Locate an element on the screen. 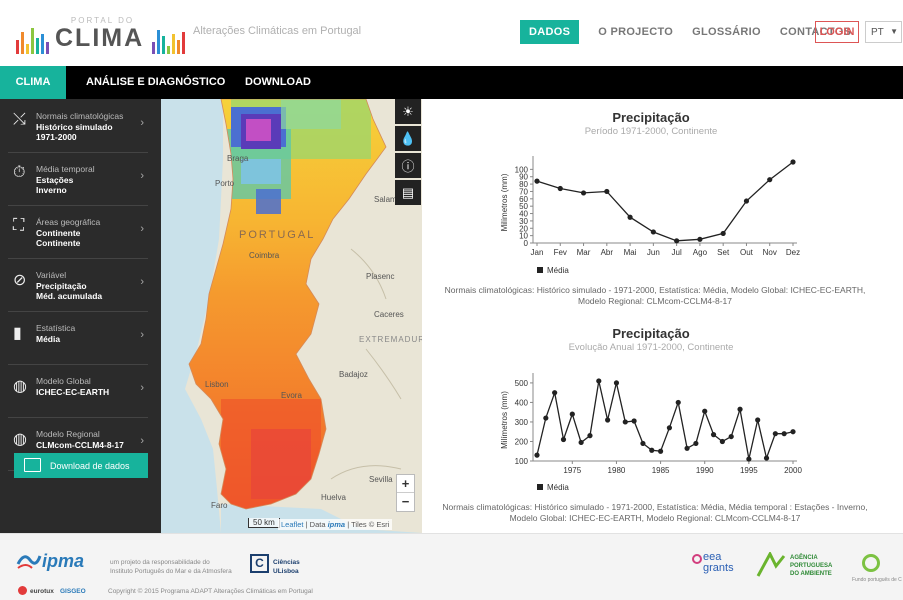 This screenshot has width=903, height=600. y-tick-label: 100 is located at coordinates (522, 169).